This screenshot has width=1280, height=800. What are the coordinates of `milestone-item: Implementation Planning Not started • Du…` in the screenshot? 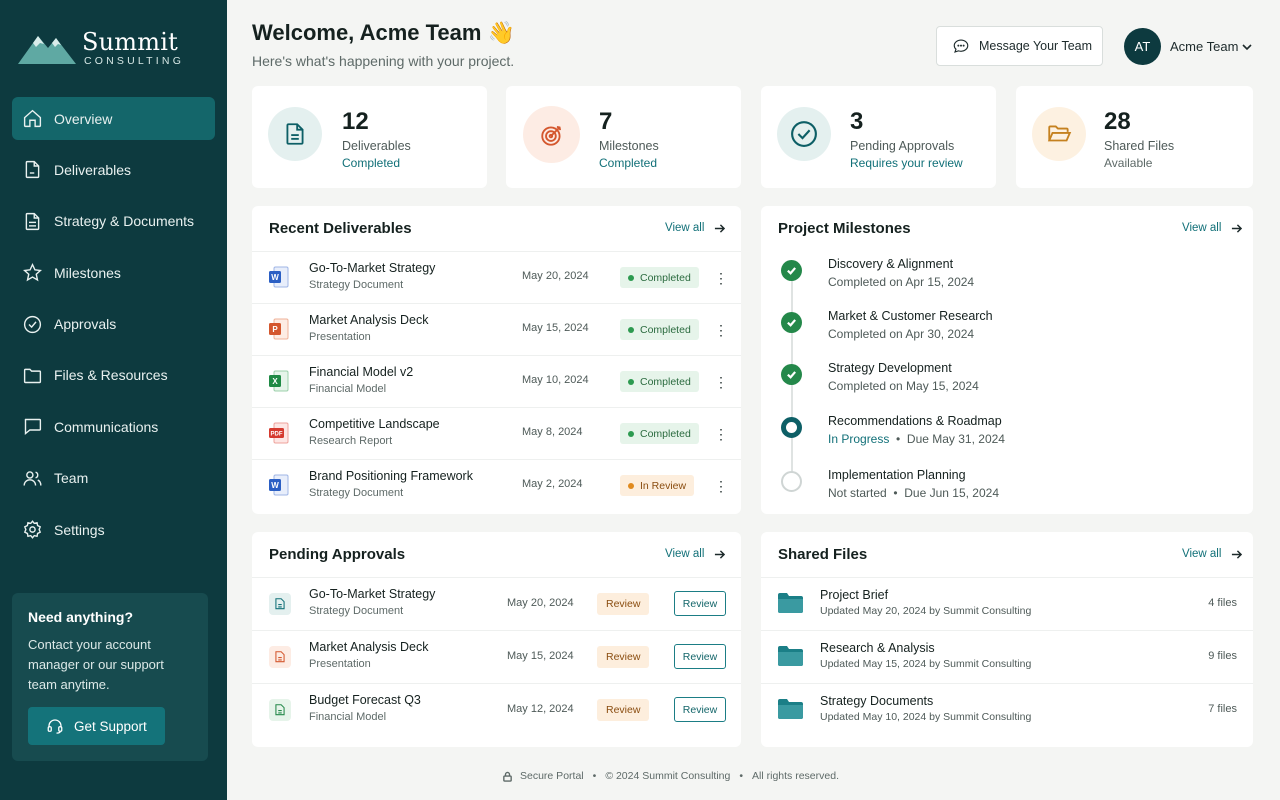 It's located at (1007, 493).